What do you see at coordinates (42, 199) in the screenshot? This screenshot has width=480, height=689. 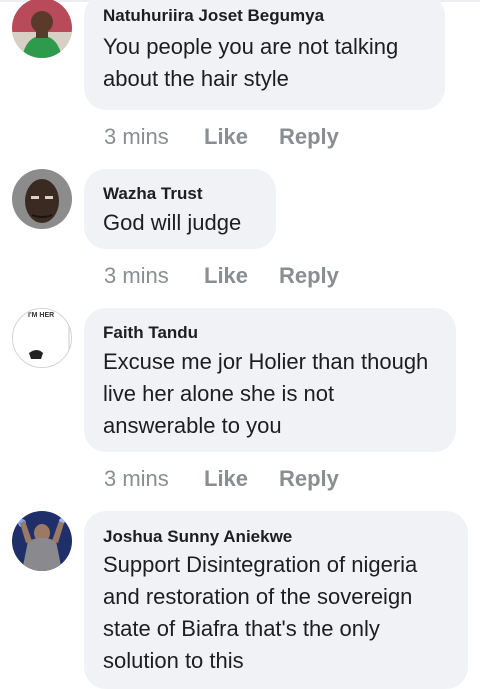 I see `profile-photo-man-icon` at bounding box center [42, 199].